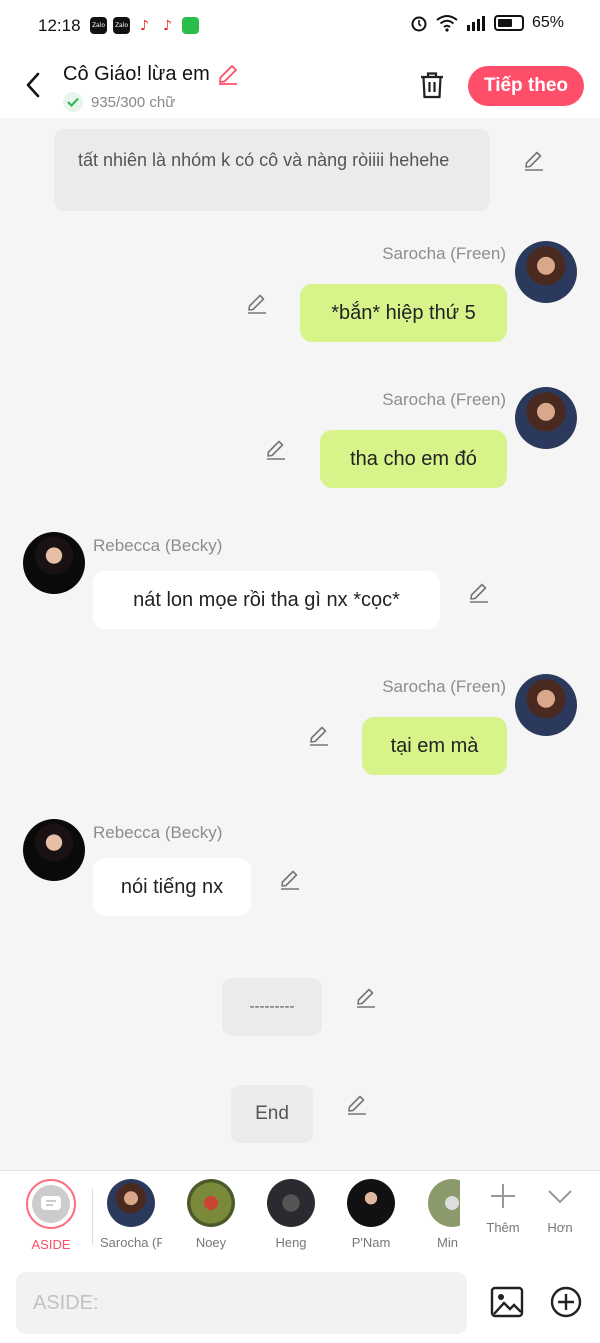 The image size is (600, 1343). I want to click on character-pnam: P'Nam, so click(371, 1214).